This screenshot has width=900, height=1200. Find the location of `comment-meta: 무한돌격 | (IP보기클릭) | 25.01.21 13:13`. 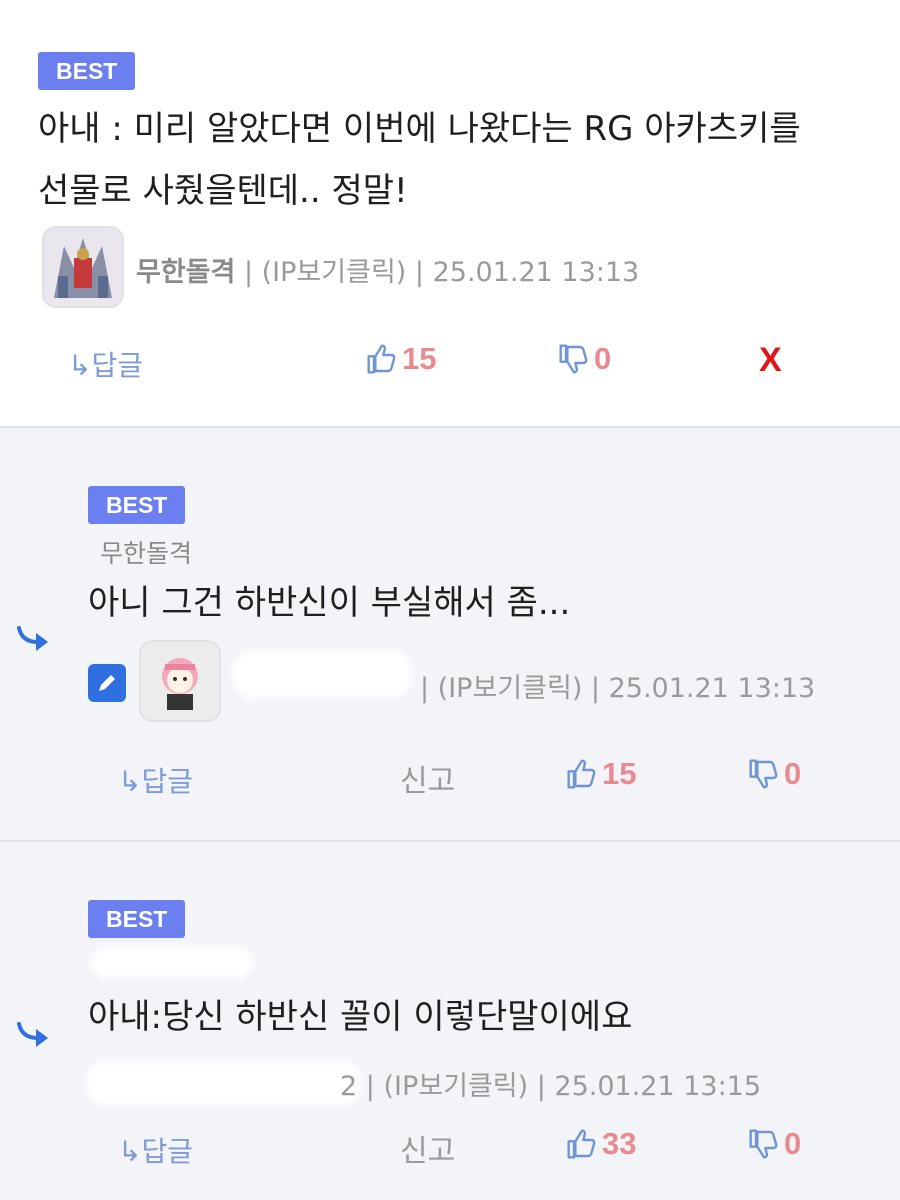

comment-meta: 무한돌격 | (IP보기클릭) | 25.01.21 13:13 is located at coordinates (387, 269).